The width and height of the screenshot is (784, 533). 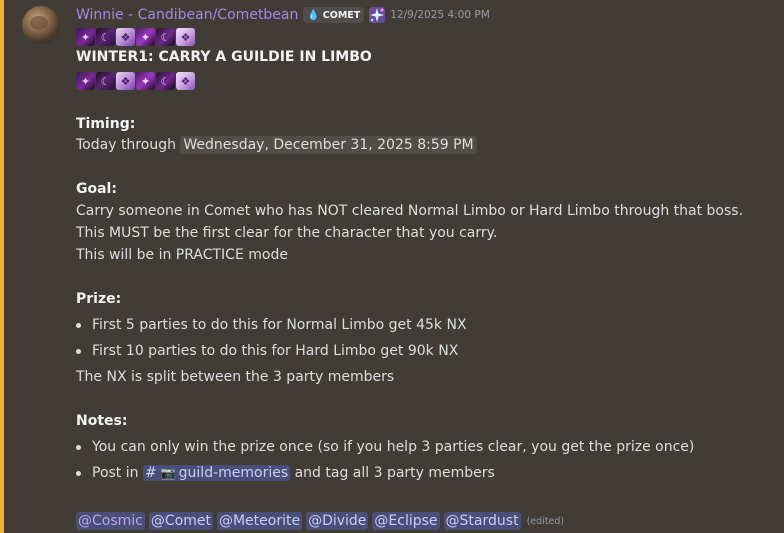 I want to click on camera-icon: 📷, so click(x=168, y=473).